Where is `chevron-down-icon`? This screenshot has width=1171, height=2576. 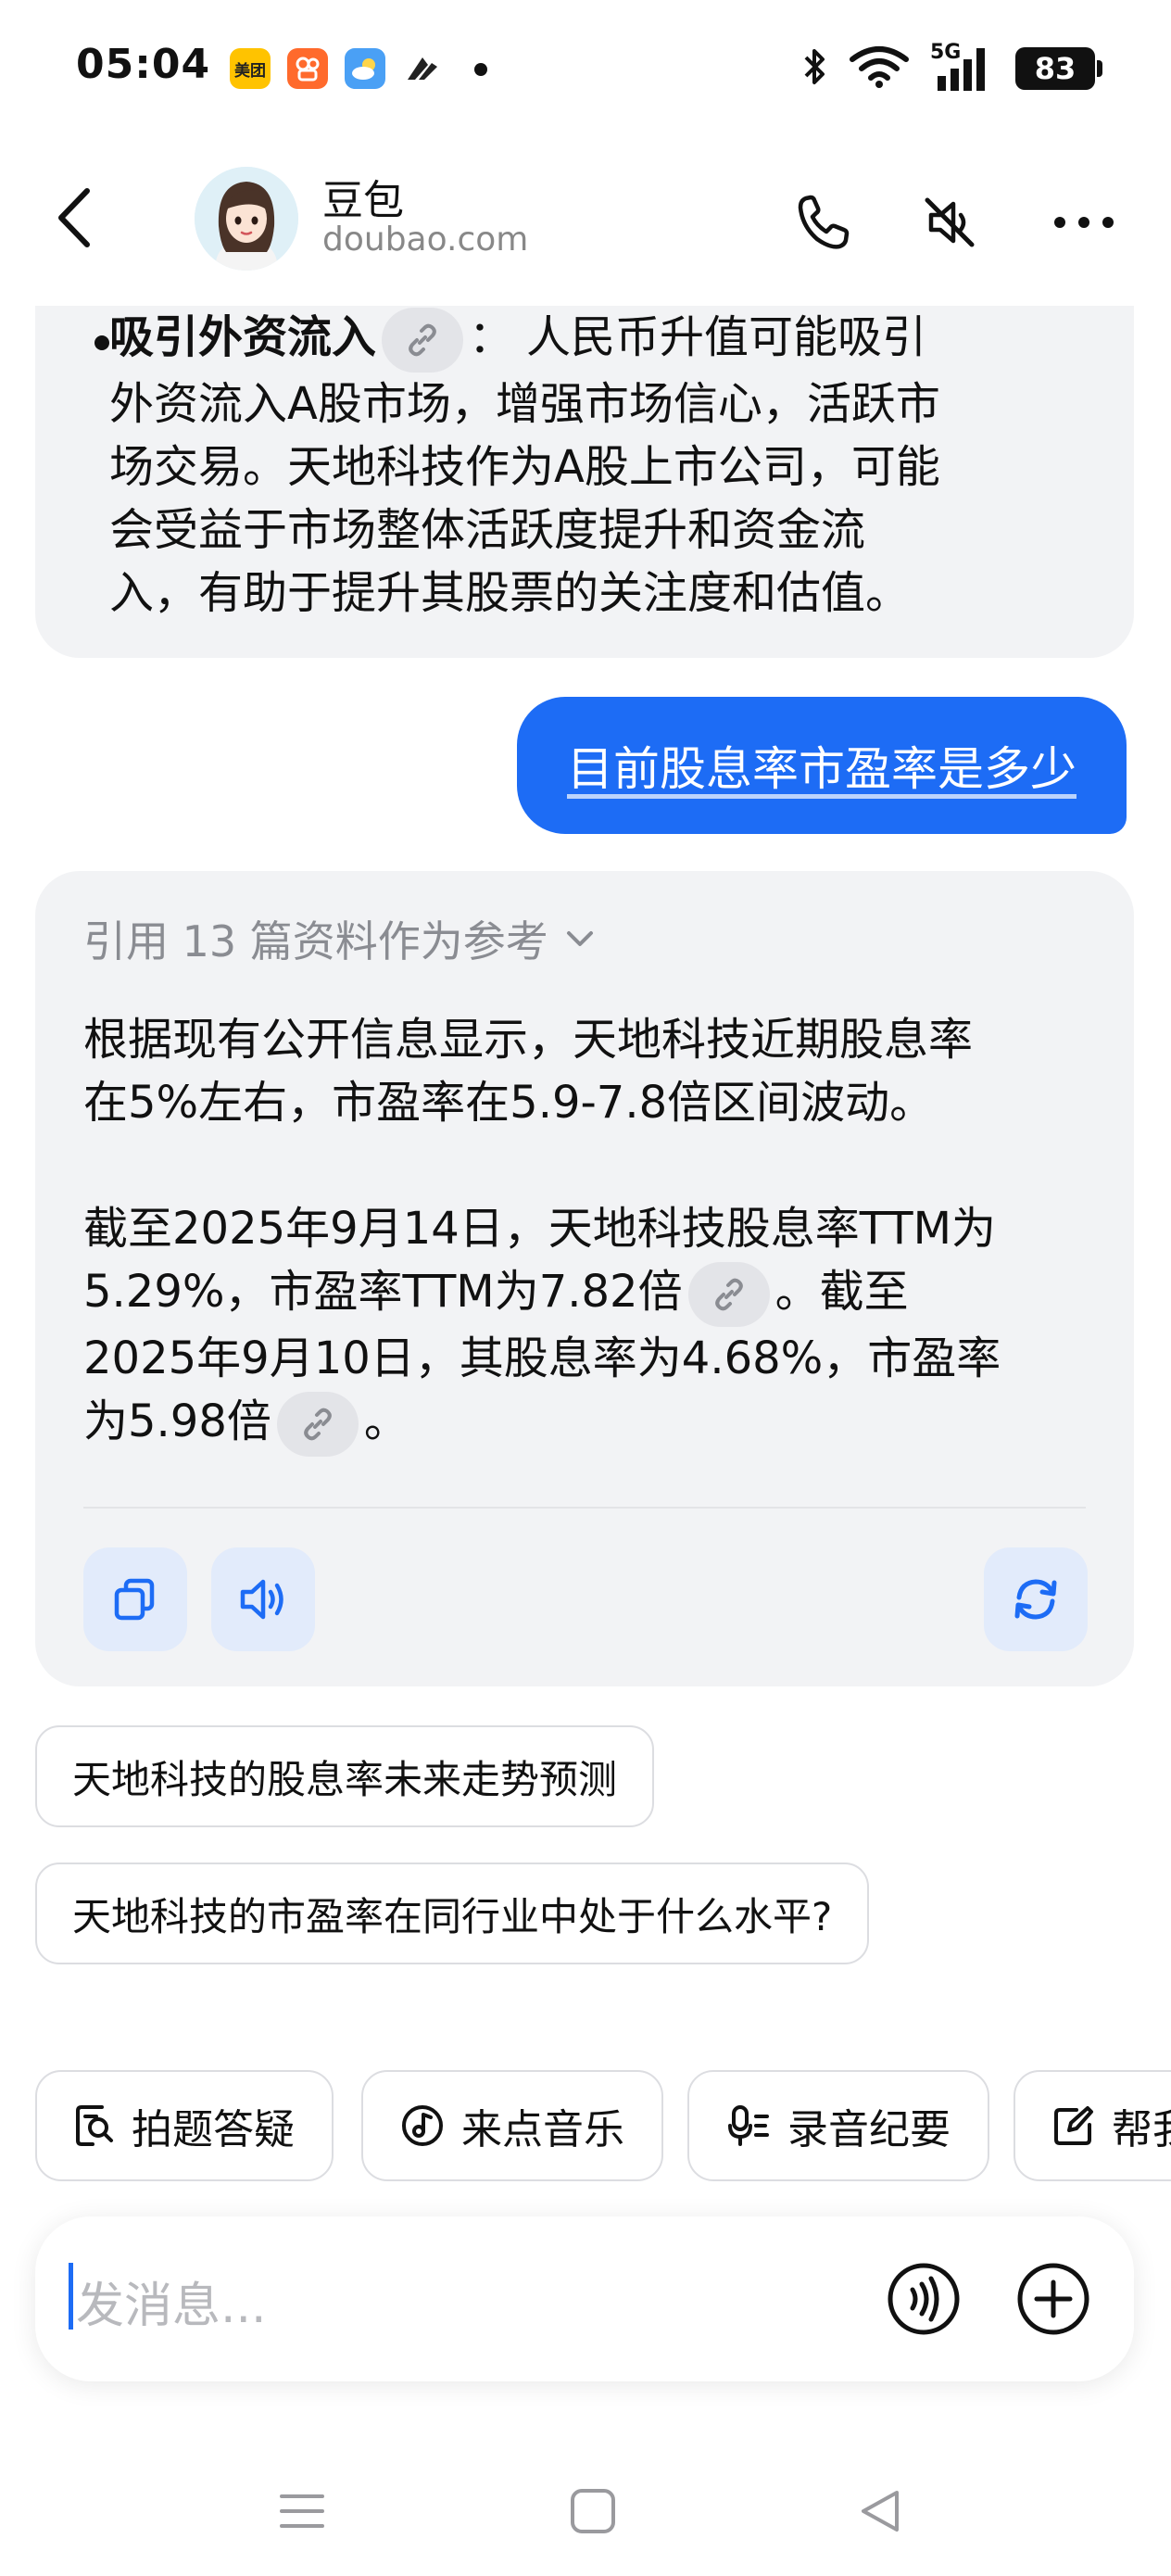
chevron-down-icon is located at coordinates (579, 938).